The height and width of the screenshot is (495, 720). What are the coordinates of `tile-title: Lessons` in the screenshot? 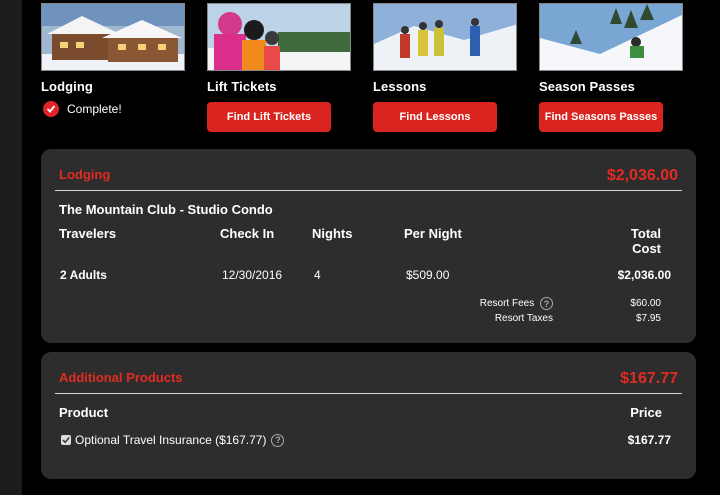 It's located at (400, 86).